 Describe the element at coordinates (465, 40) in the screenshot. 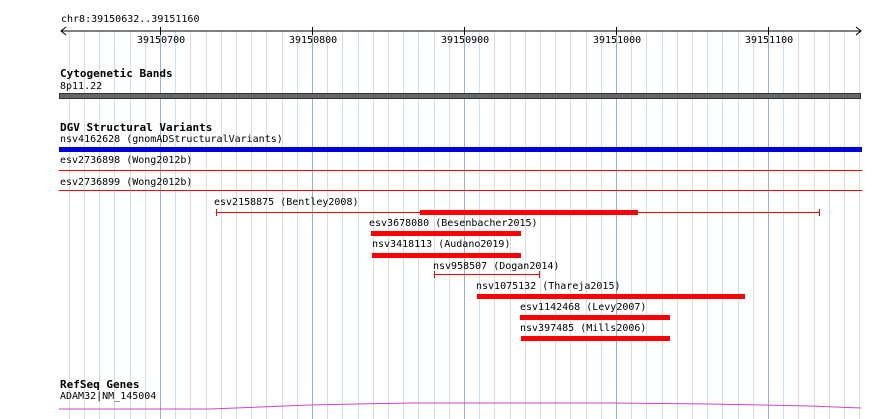

I see `ruler-tick-label: 39150900` at that location.